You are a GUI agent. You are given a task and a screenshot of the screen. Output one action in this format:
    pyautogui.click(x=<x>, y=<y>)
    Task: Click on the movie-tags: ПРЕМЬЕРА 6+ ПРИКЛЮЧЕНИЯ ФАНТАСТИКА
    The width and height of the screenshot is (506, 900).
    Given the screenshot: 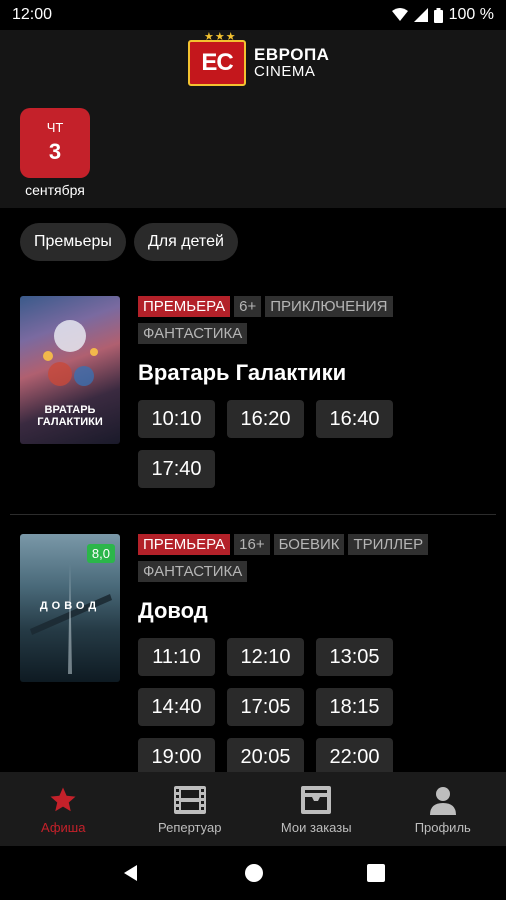 What is the action you would take?
    pyautogui.click(x=317, y=320)
    